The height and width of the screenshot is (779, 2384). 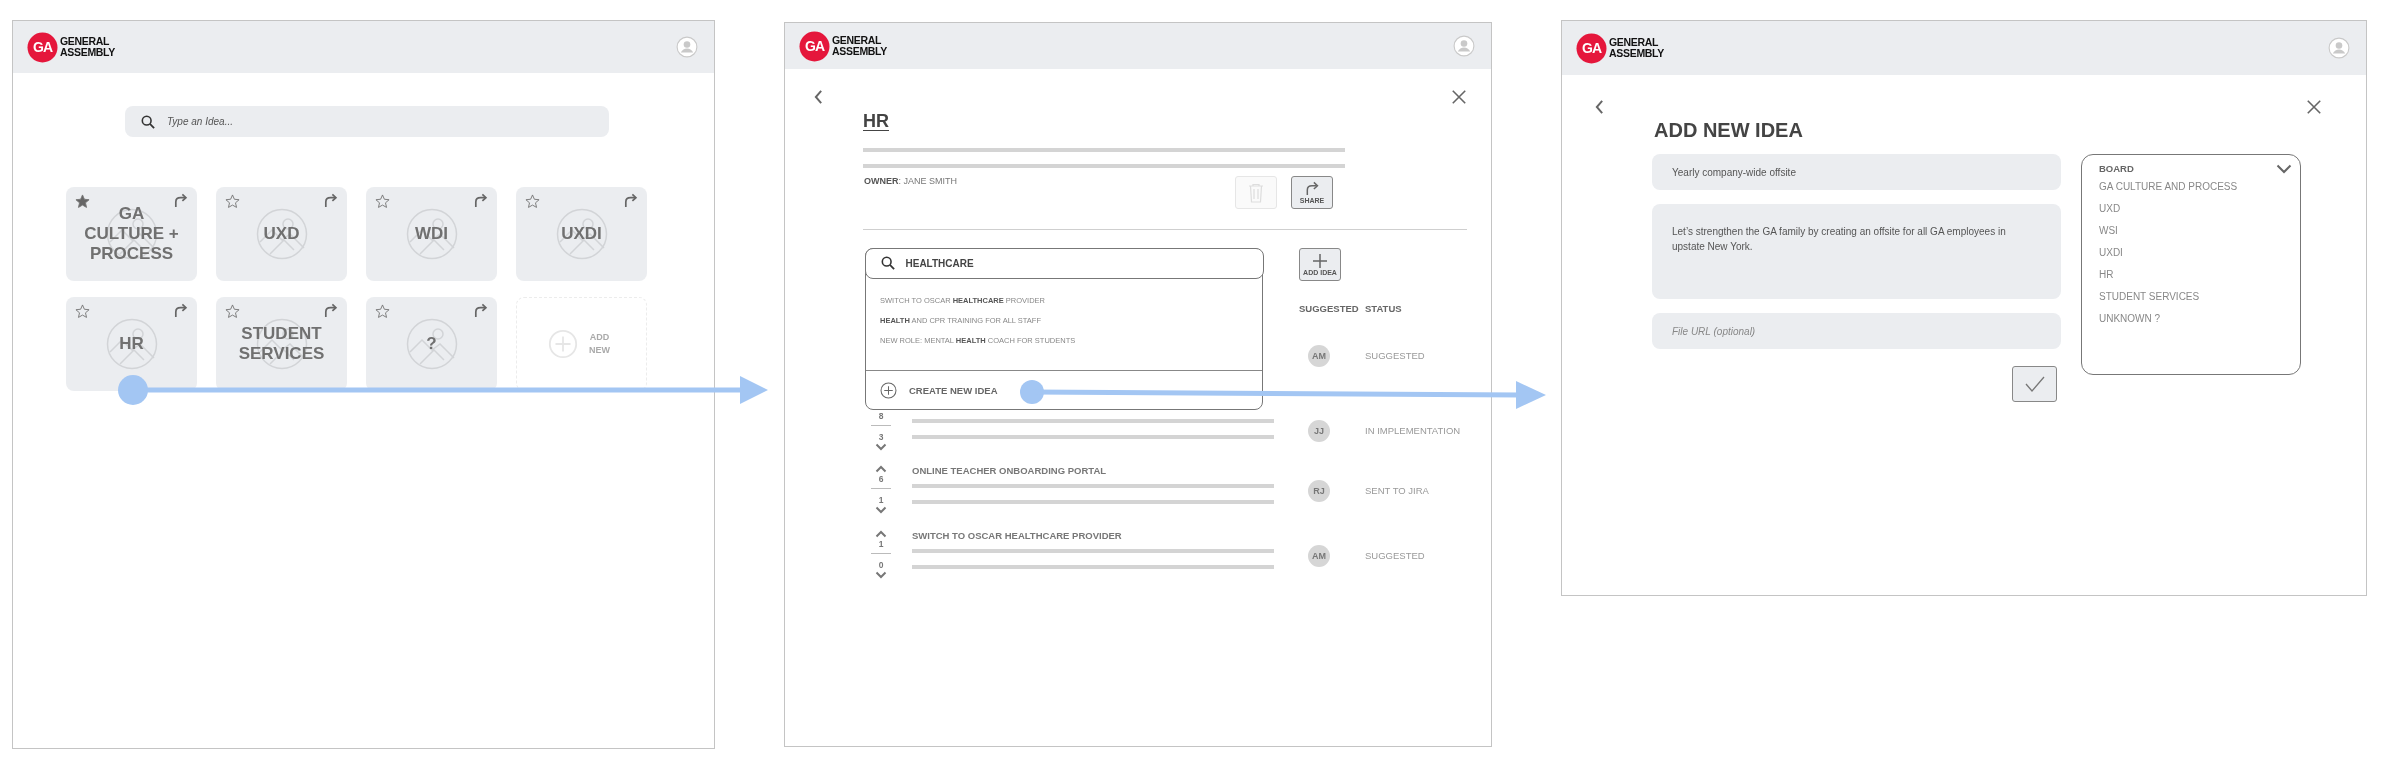 I want to click on board-name: STUDENT SERVICES, so click(x=281, y=344).